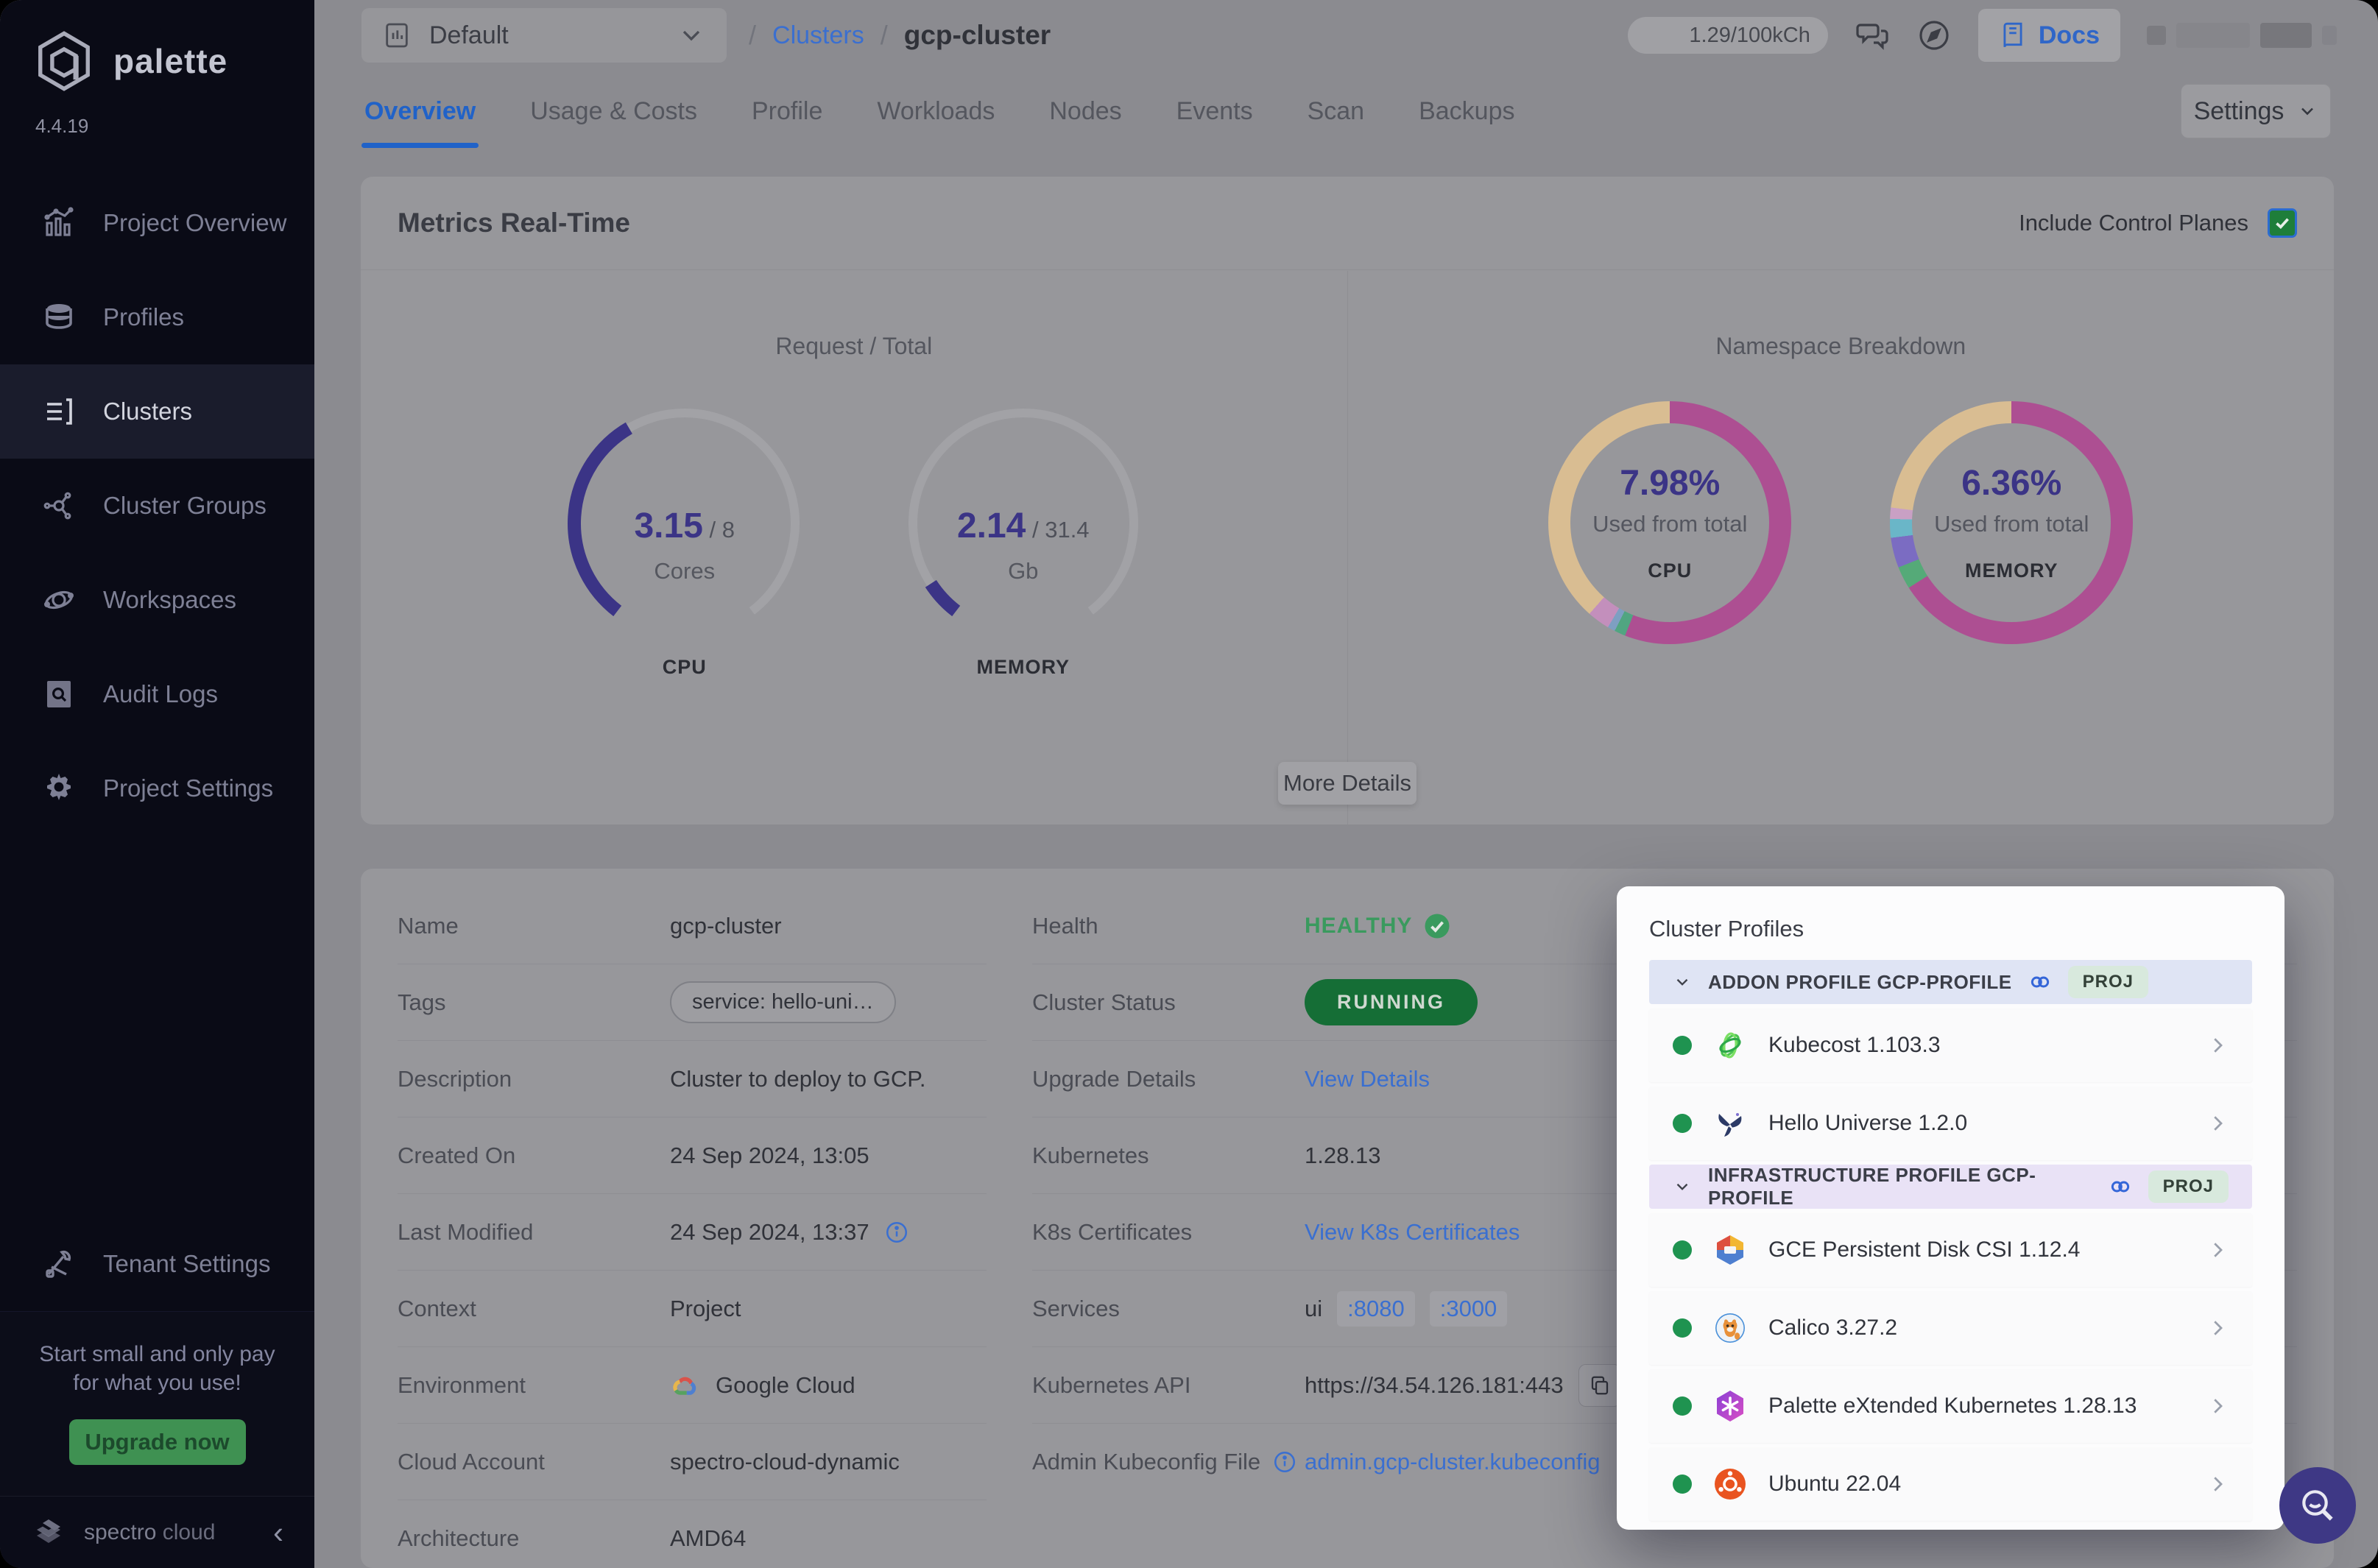 This screenshot has width=2378, height=1568. I want to click on docs-label: Docs, so click(2069, 35).